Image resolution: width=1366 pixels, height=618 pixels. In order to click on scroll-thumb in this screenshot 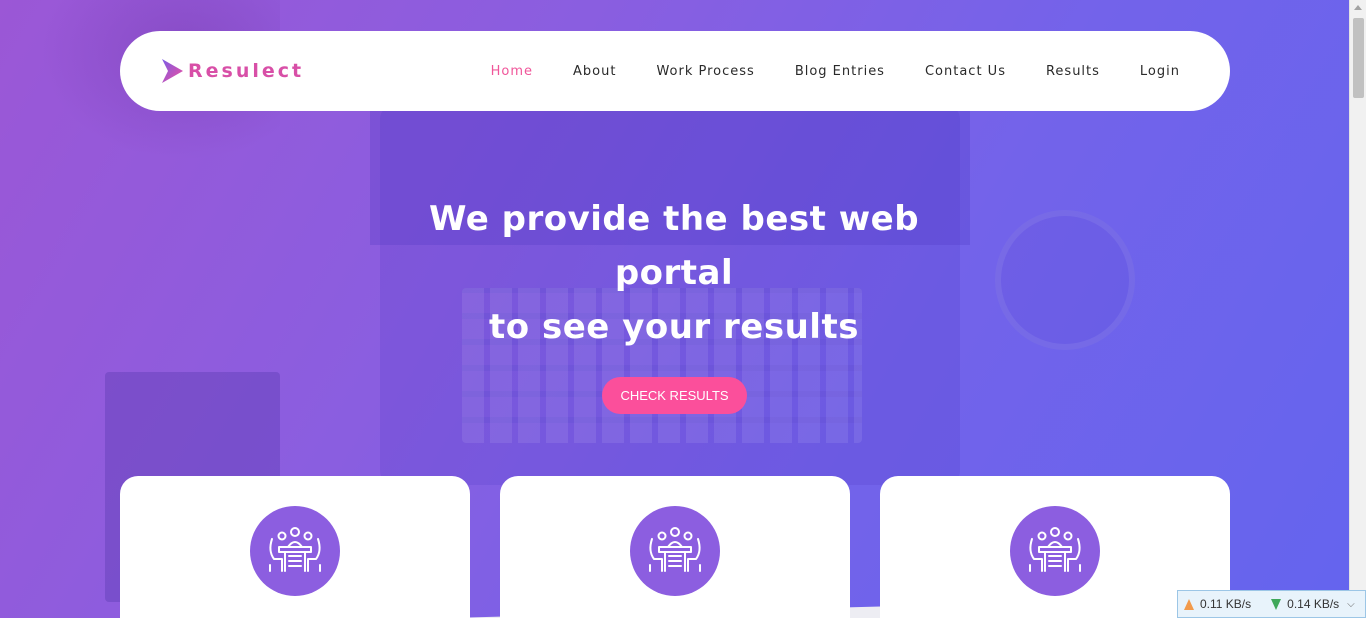, I will do `click(1358, 58)`.